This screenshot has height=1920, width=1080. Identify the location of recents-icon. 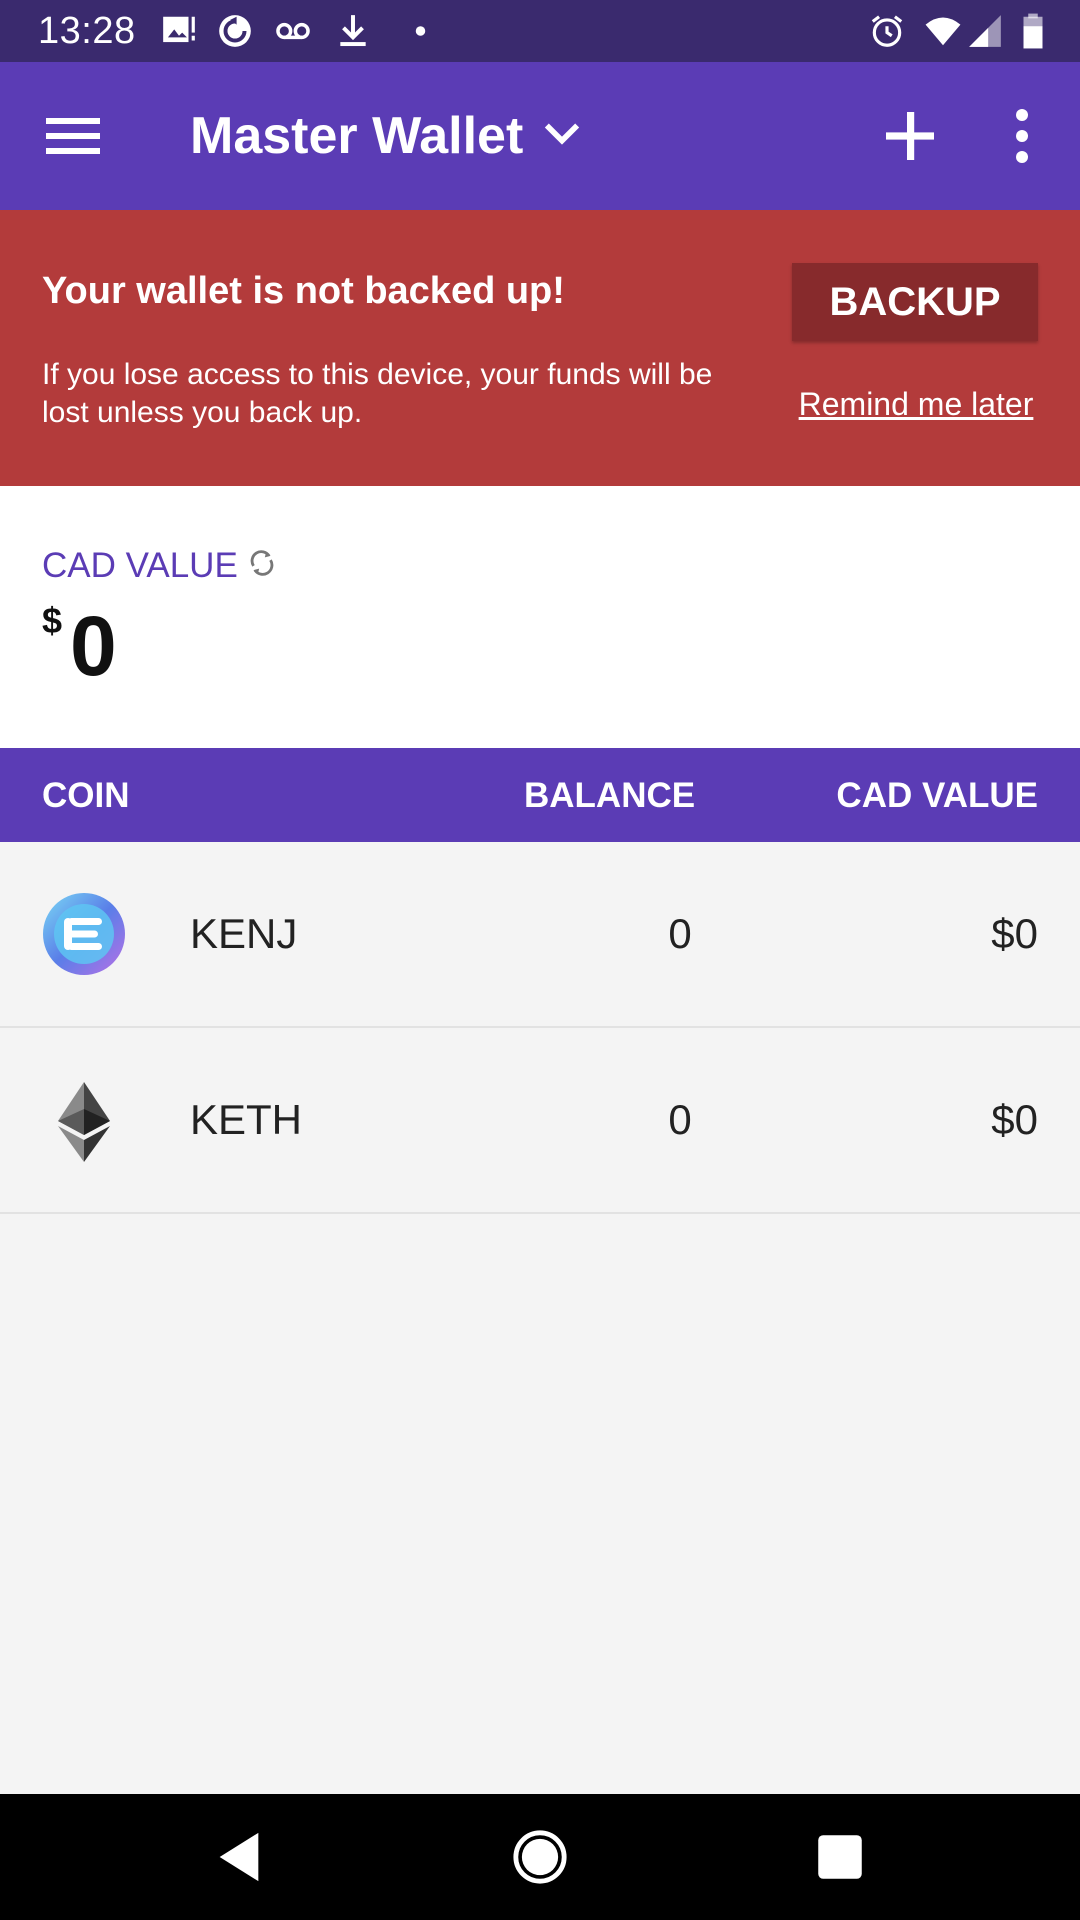
(840, 1857).